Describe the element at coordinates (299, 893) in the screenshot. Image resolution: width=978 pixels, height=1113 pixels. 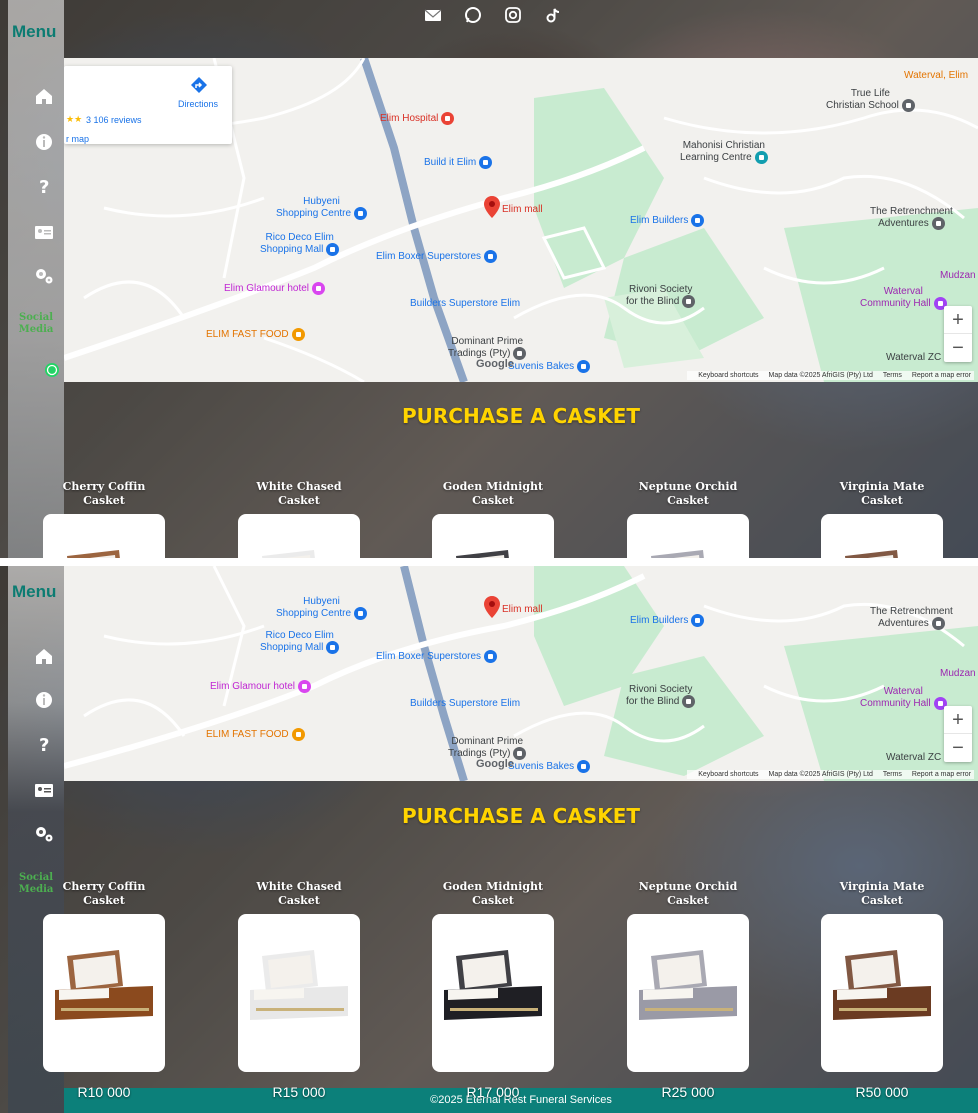
I see `casket-name: White Chased Casket` at that location.